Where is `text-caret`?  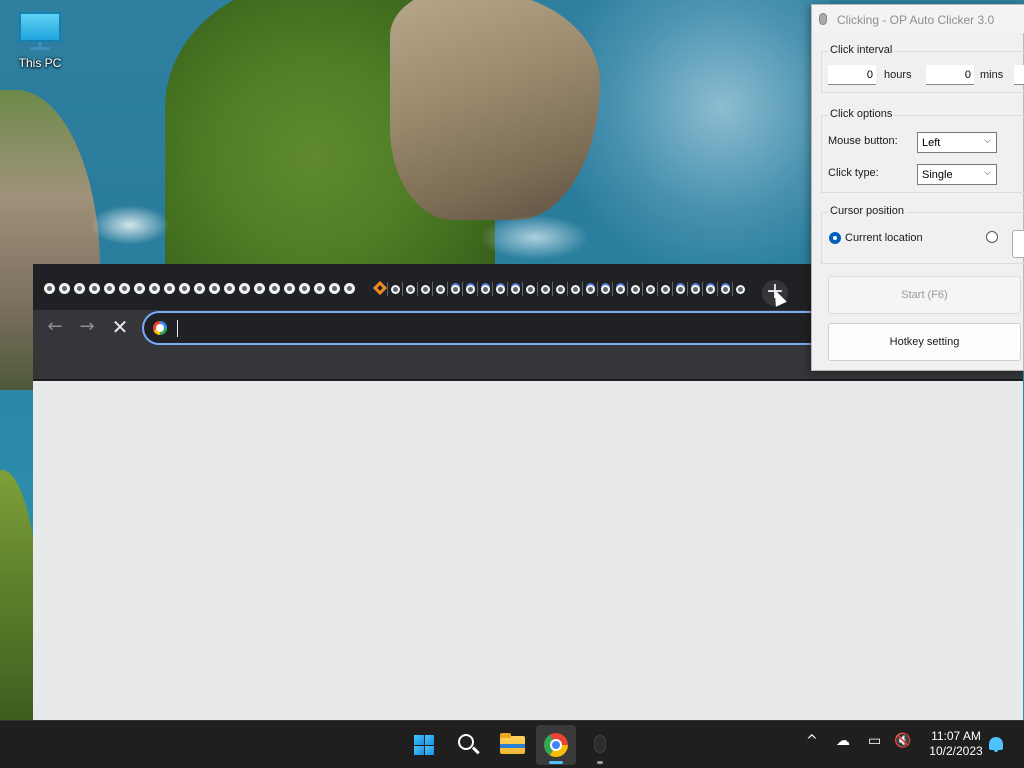 text-caret is located at coordinates (177, 328).